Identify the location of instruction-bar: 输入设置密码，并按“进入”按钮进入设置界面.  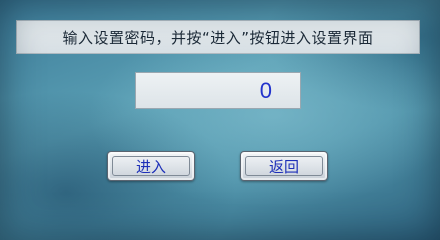
(218, 37).